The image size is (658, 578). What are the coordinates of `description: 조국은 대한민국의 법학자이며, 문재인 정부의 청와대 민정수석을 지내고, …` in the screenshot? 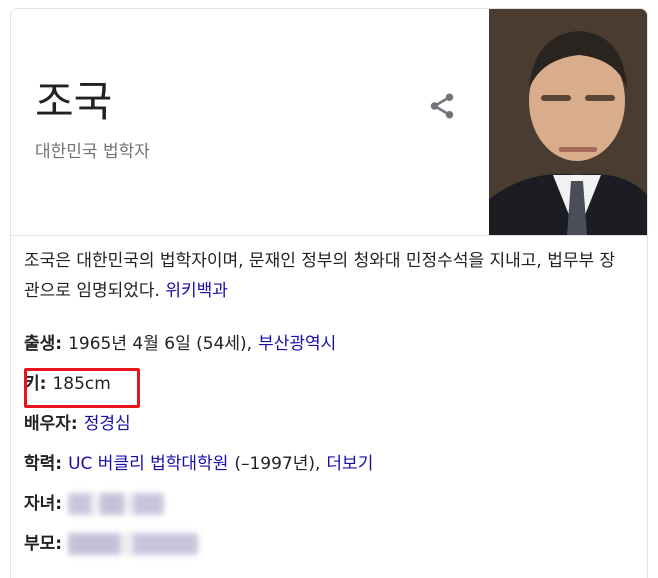 It's located at (324, 276).